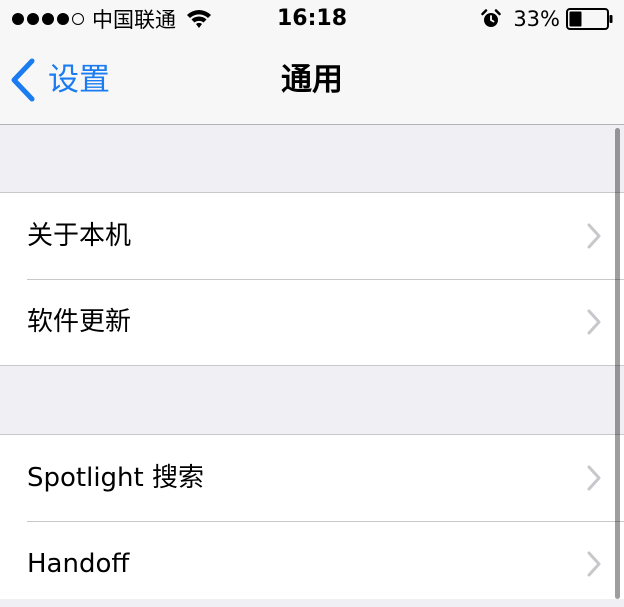 The width and height of the screenshot is (624, 607). I want to click on cell-about: 关于本机, so click(312, 236).